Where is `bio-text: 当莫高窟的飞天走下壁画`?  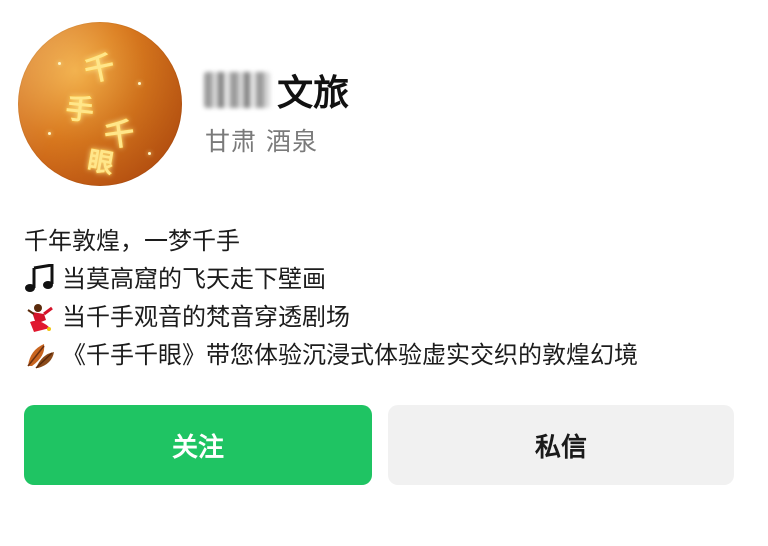 bio-text: 当莫高窟的飞天走下壁画 is located at coordinates (194, 279).